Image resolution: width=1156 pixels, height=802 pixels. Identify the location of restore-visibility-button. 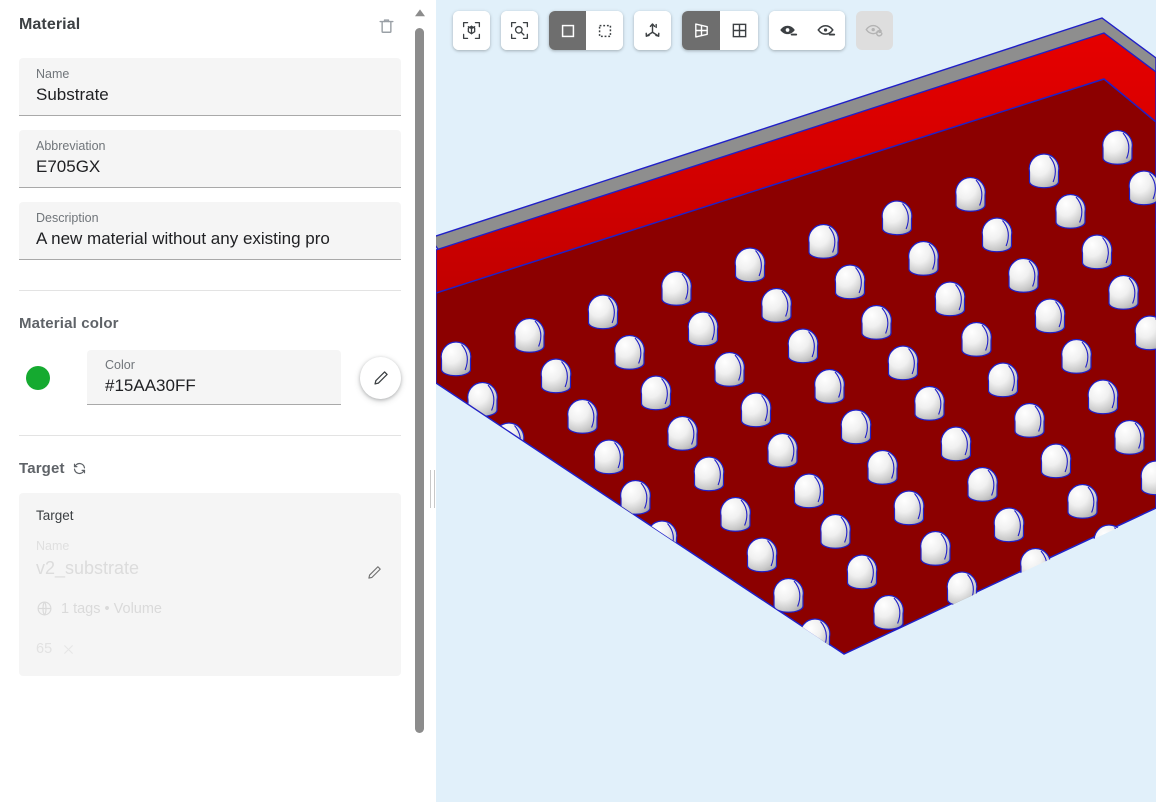
(874, 30).